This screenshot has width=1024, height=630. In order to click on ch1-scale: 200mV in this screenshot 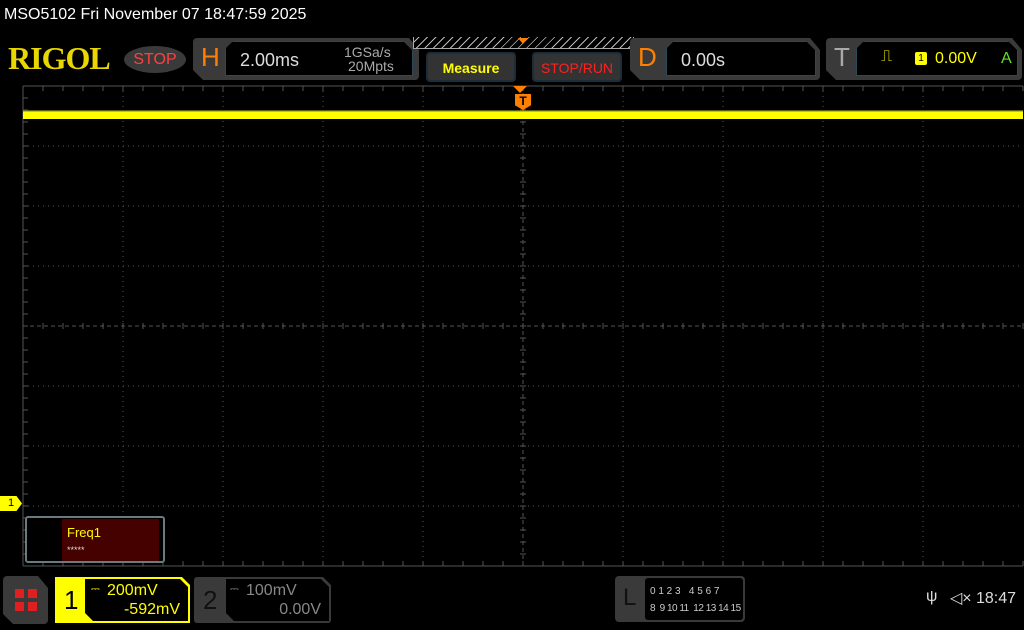, I will do `click(132, 590)`.